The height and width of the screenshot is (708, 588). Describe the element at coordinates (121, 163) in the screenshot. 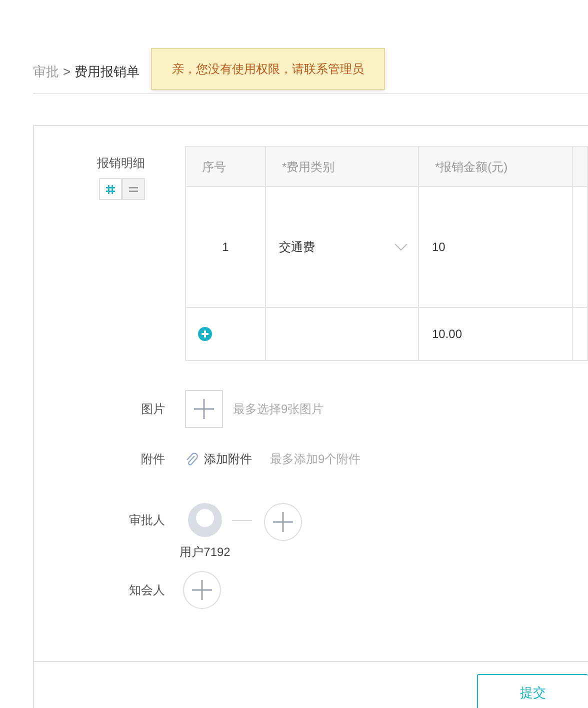

I see `field-label: 报销明细` at that location.